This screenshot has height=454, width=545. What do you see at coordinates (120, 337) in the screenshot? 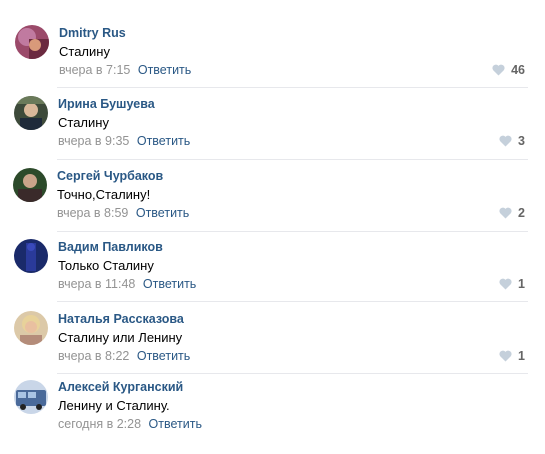
I see `comment-text: Сталину или Ленину` at bounding box center [120, 337].